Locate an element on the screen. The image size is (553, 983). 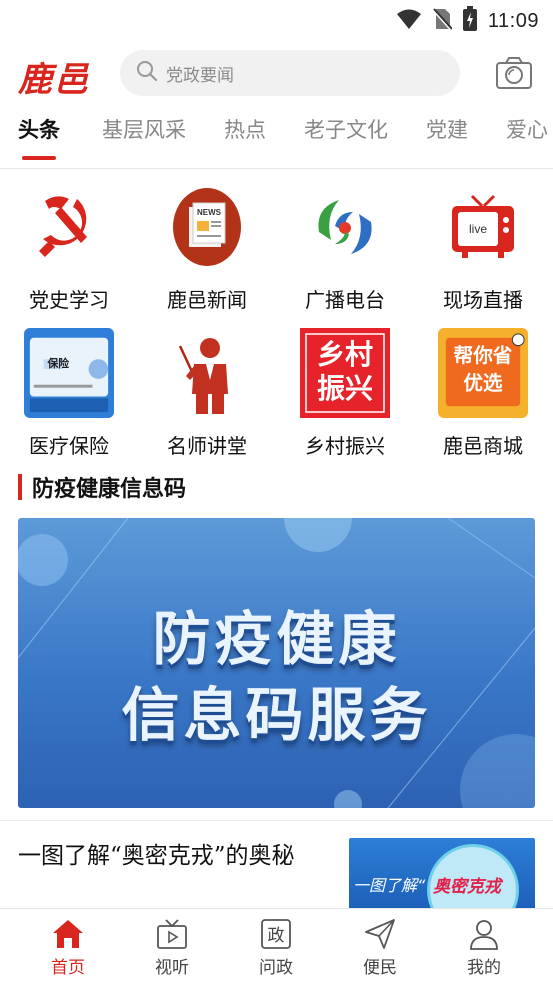
rural-revitalization-icon: 乡村振兴 is located at coordinates (345, 373).